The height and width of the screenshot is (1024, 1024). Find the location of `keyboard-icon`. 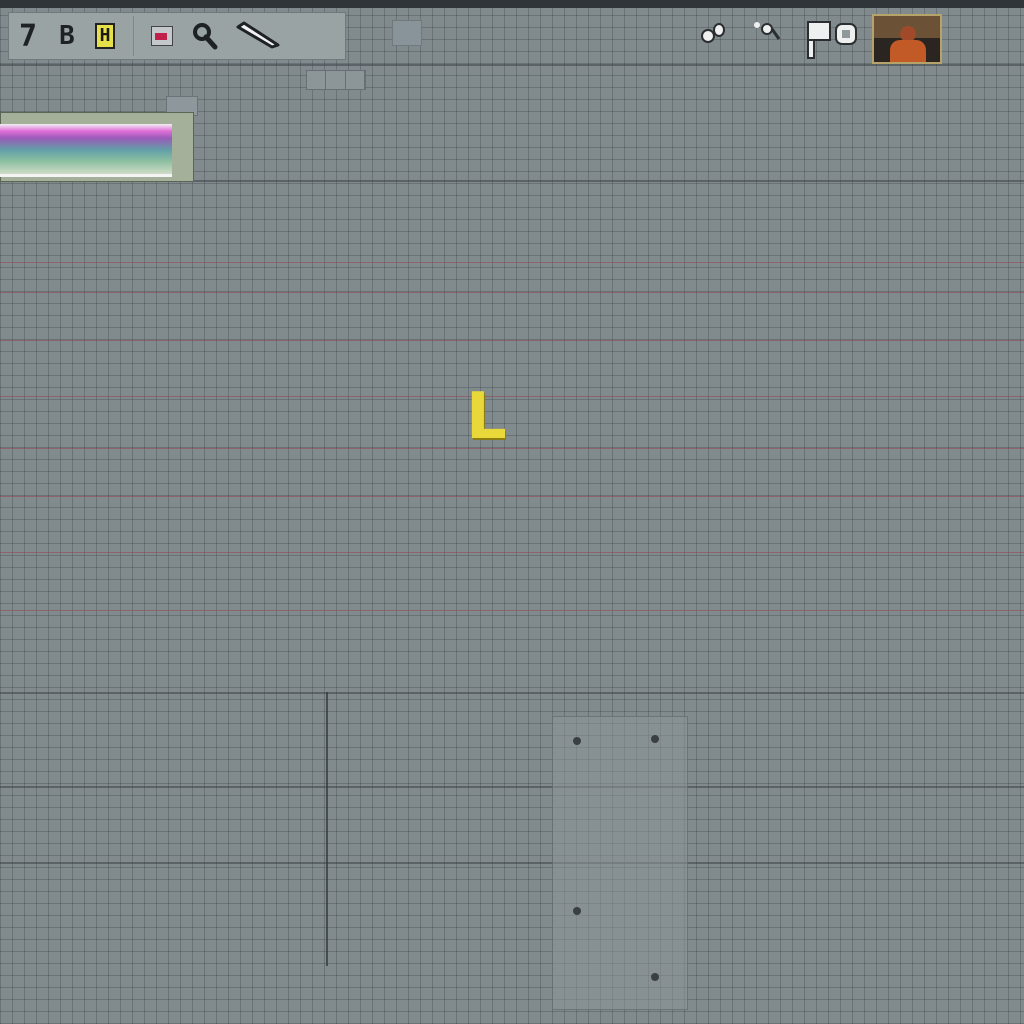

keyboard-icon is located at coordinates (832, 40).